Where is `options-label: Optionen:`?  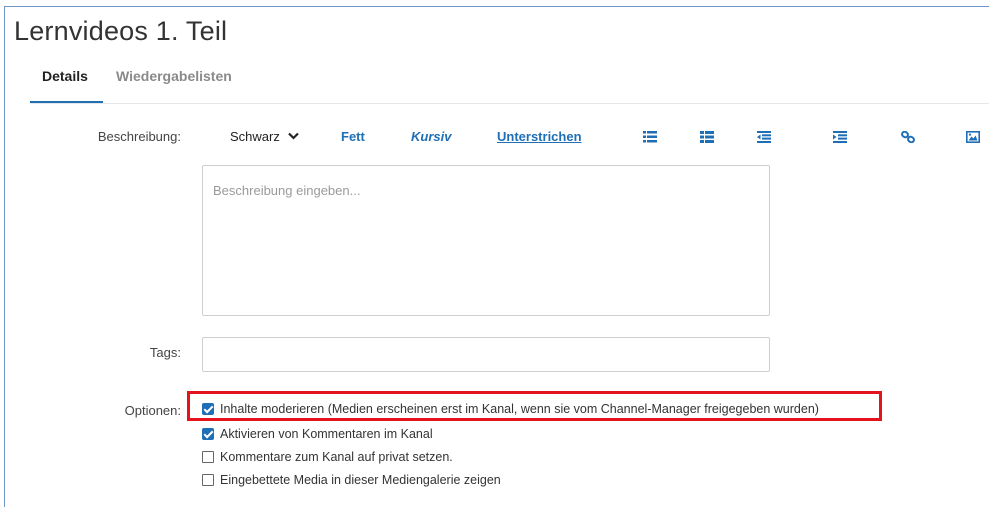
options-label: Optionen: is located at coordinates (152, 410).